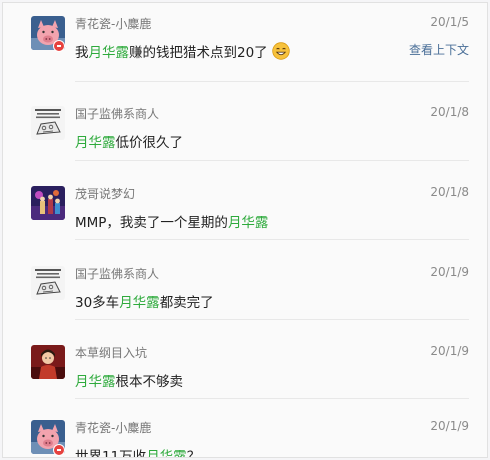 The width and height of the screenshot is (490, 460). I want to click on character-avatar, so click(48, 362).